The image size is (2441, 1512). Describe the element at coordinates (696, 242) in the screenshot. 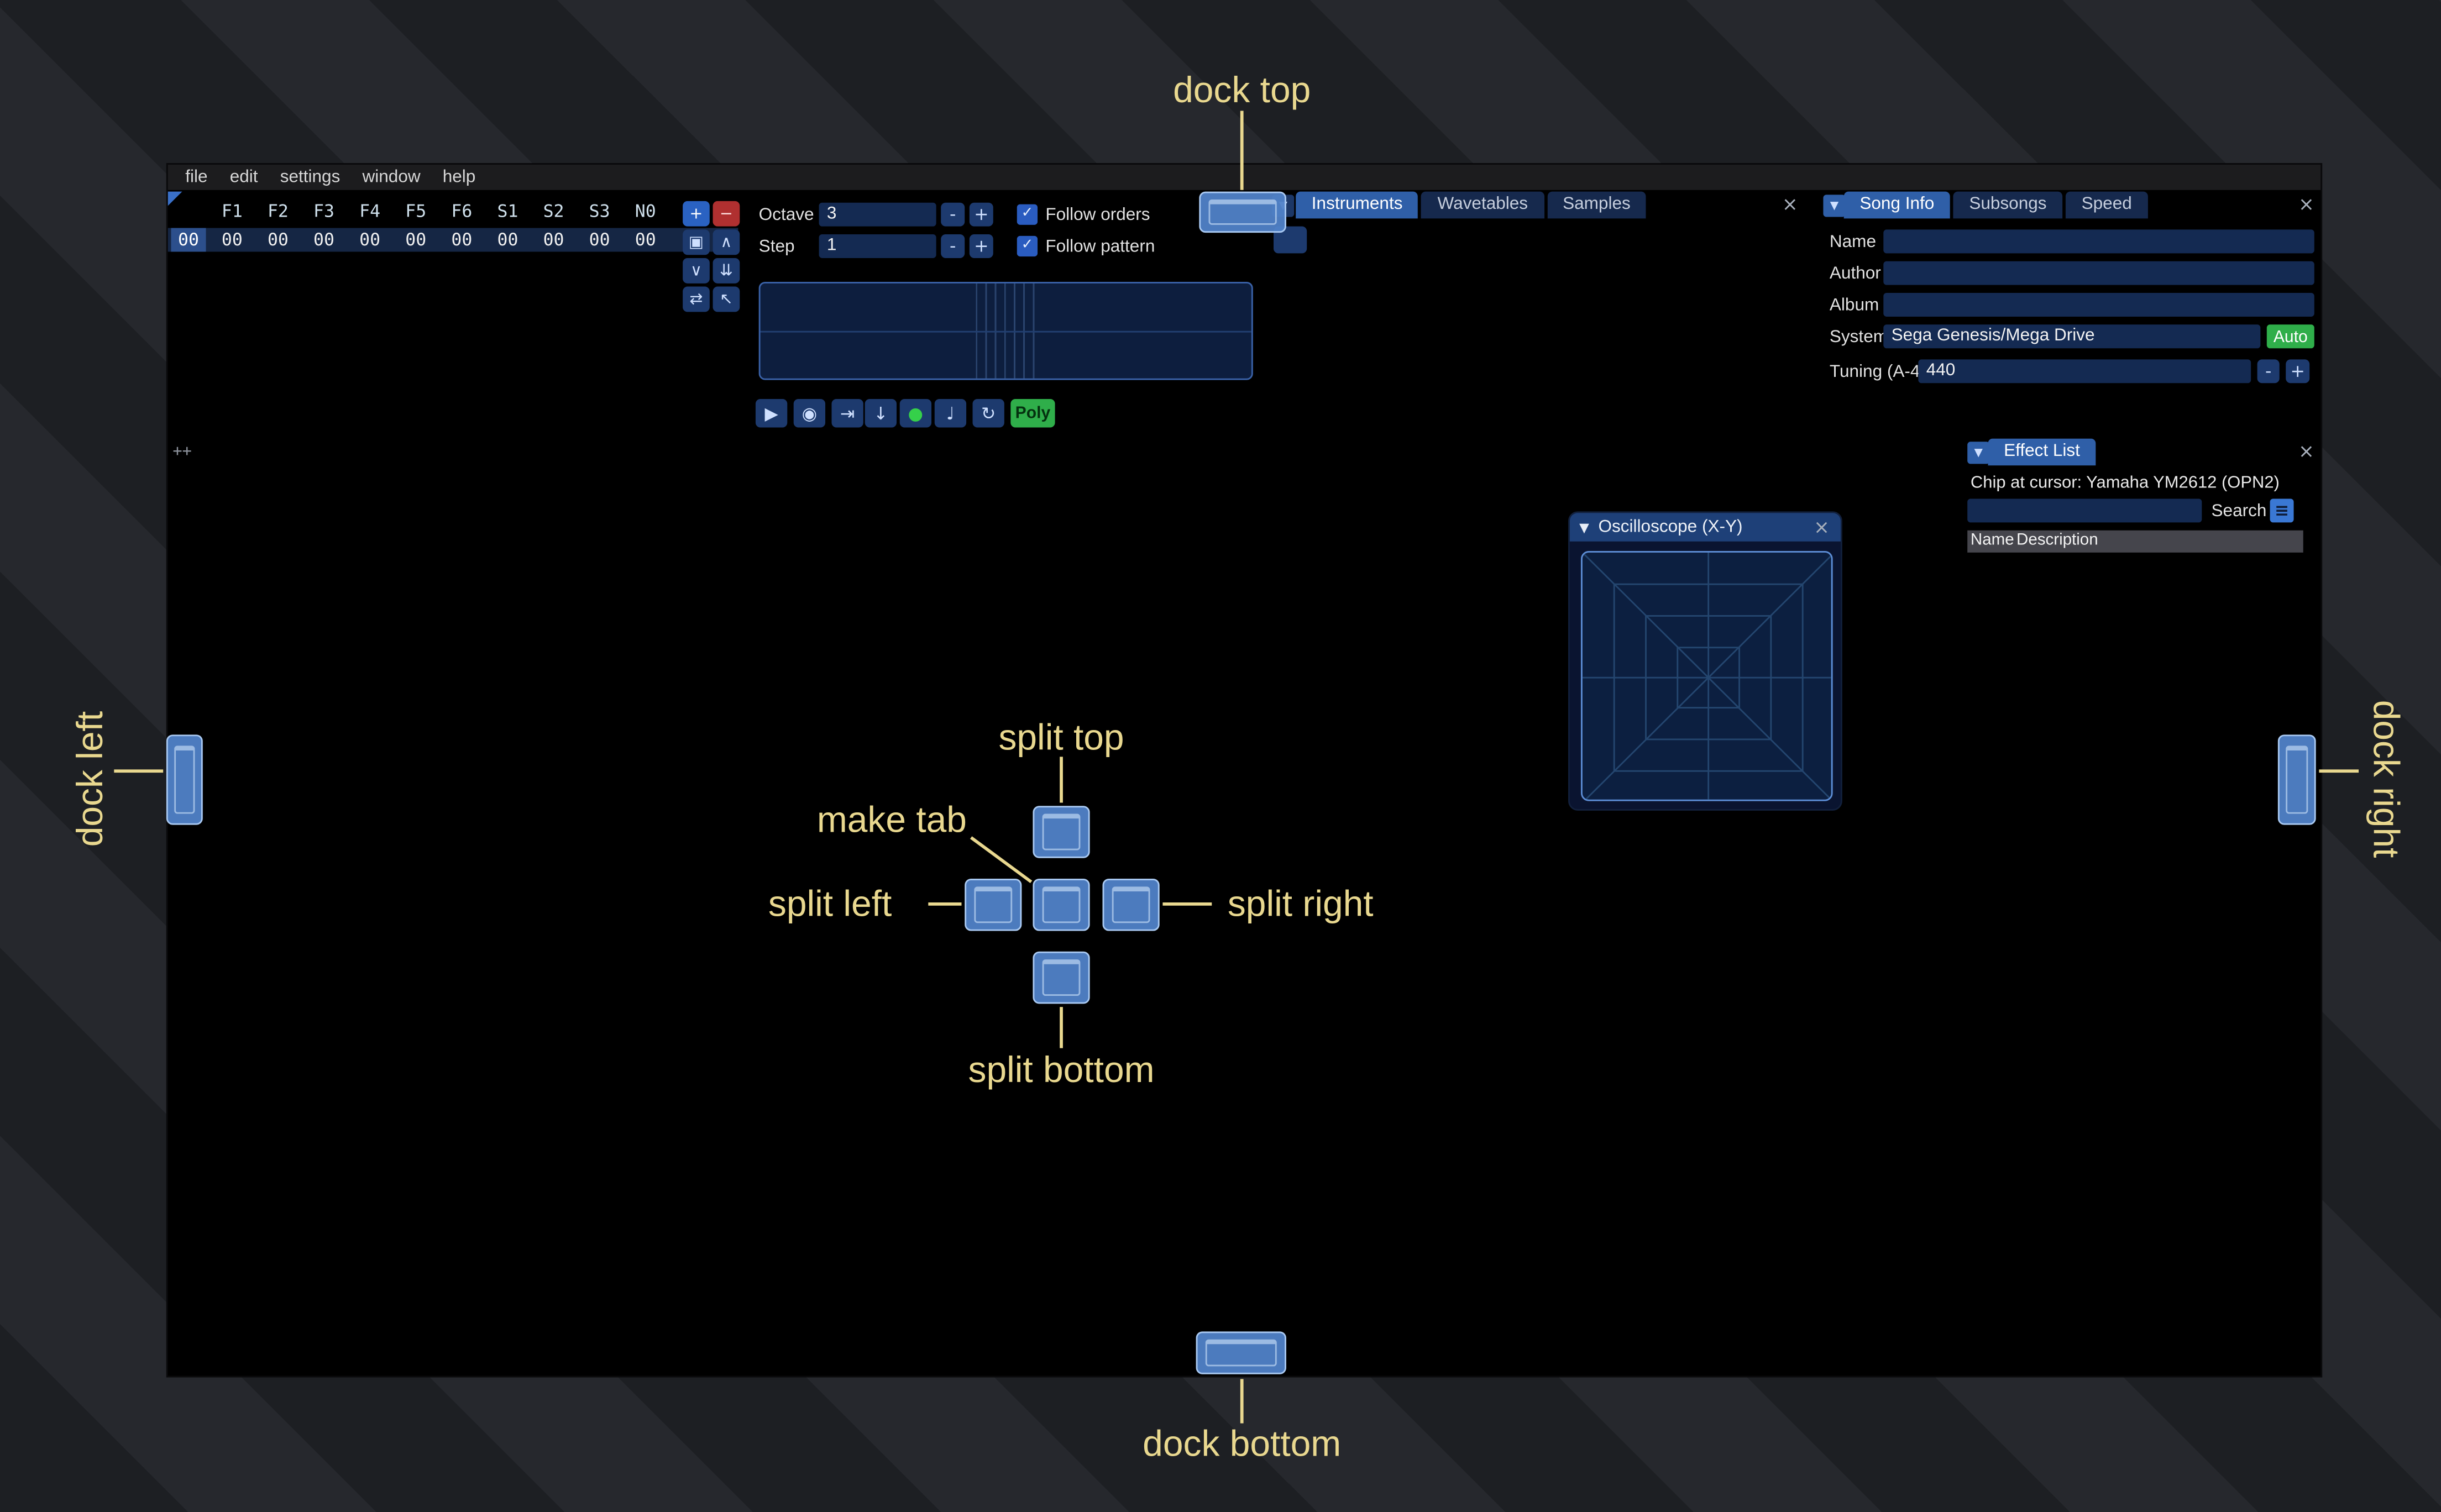

I see `duplicate-order-button: ▣` at that location.